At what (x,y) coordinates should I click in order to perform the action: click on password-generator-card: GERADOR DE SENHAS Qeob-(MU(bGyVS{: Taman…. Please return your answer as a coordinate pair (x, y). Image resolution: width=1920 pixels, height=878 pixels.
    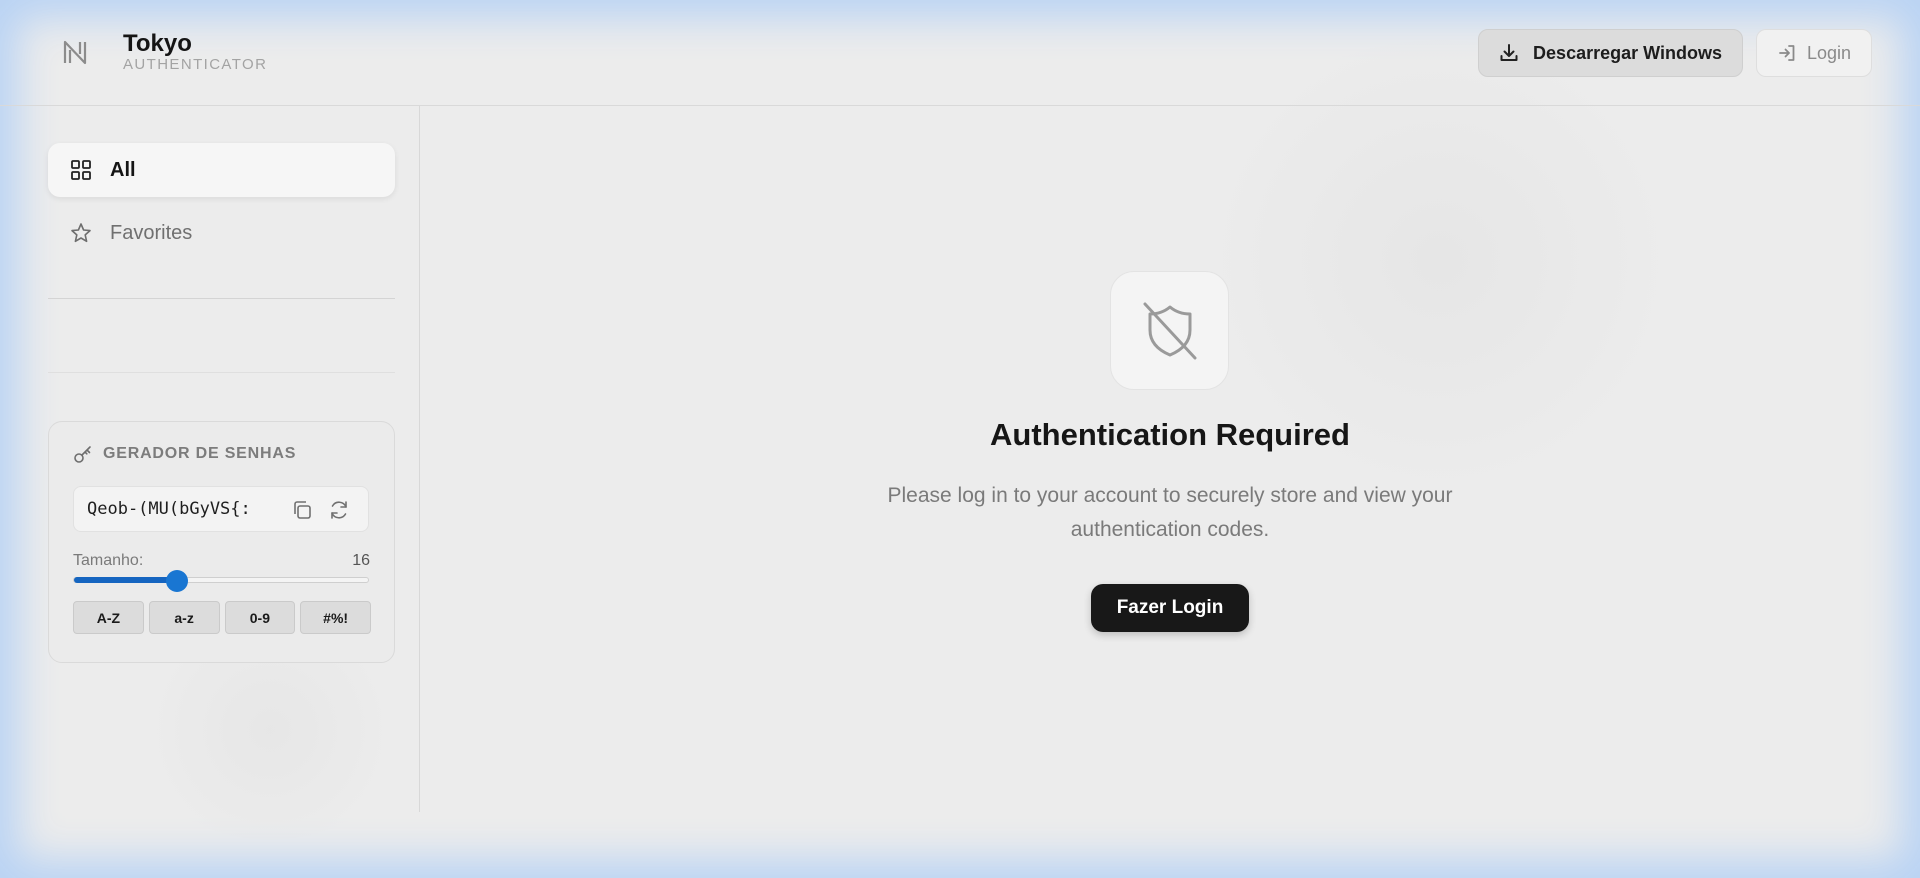
    Looking at the image, I should click on (221, 542).